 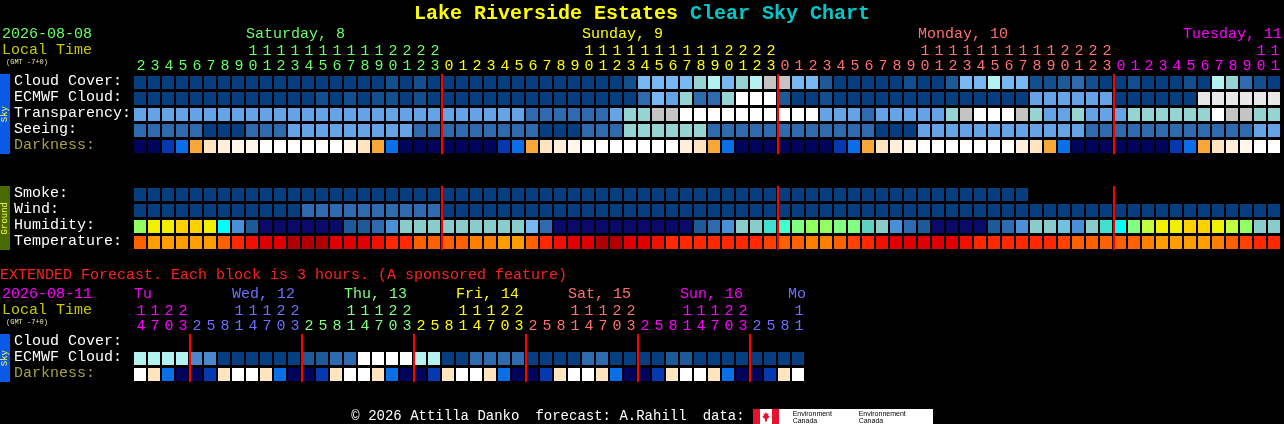 I want to click on row-label: Smoke:, so click(x=41, y=194).